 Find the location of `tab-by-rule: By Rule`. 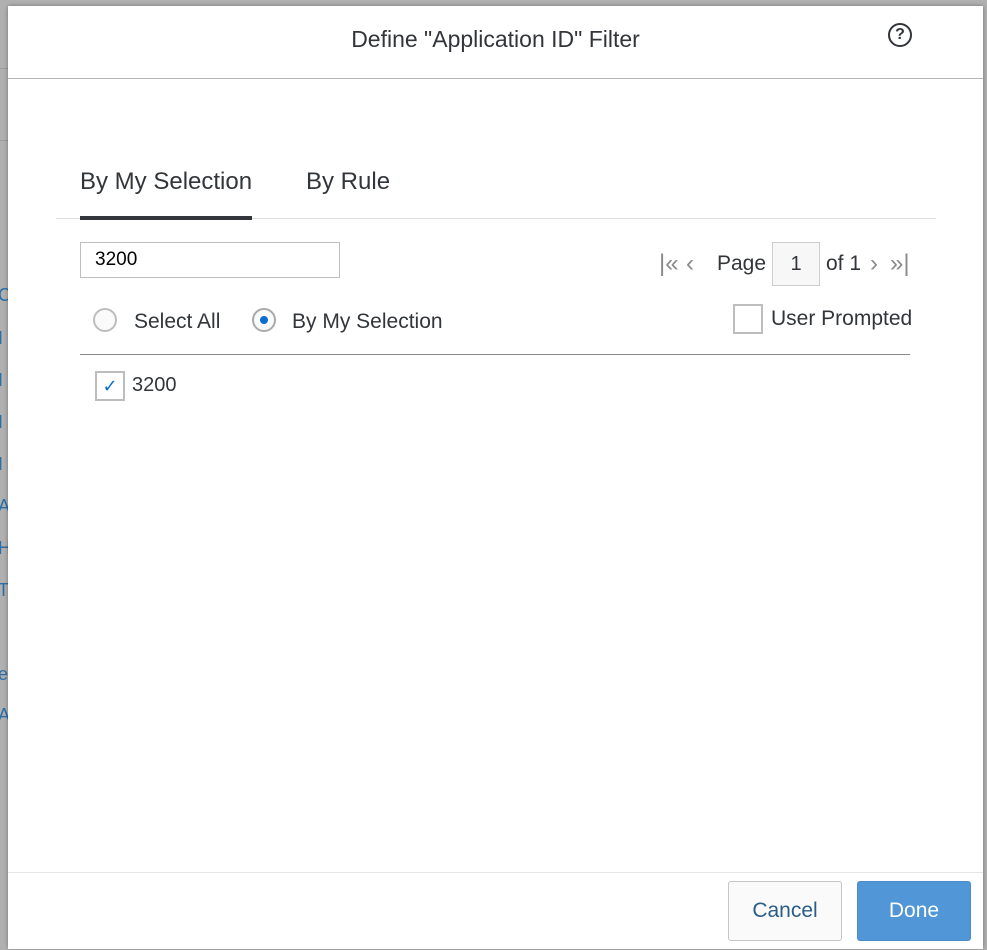

tab-by-rule: By Rule is located at coordinates (348, 192).